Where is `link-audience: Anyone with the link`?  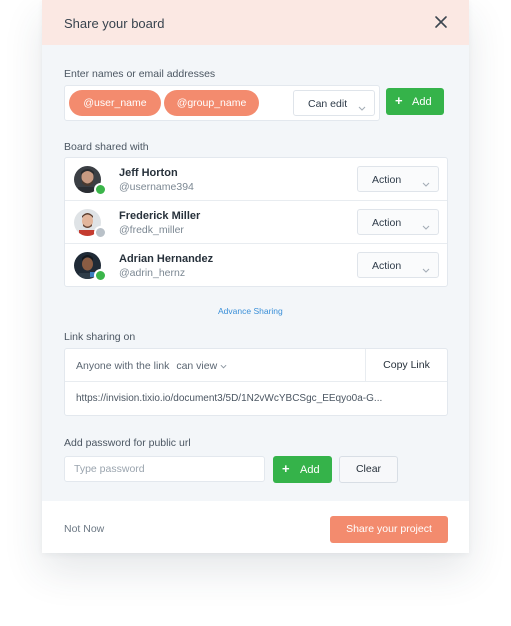
link-audience: Anyone with the link is located at coordinates (123, 366).